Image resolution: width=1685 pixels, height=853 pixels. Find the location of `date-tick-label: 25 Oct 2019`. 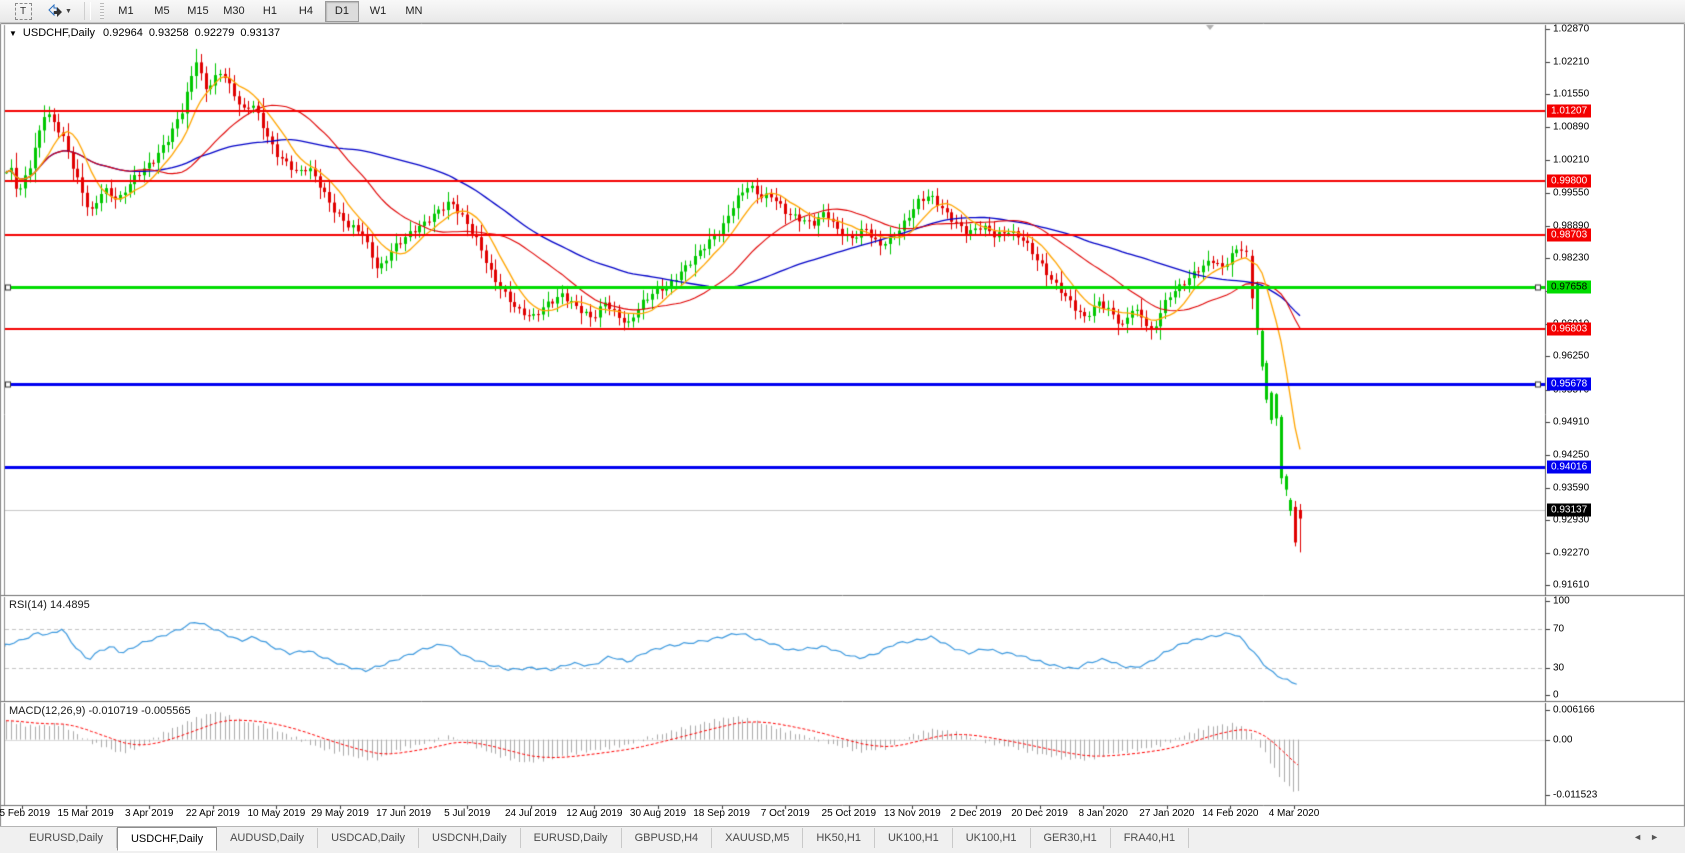

date-tick-label: 25 Oct 2019 is located at coordinates (849, 813).